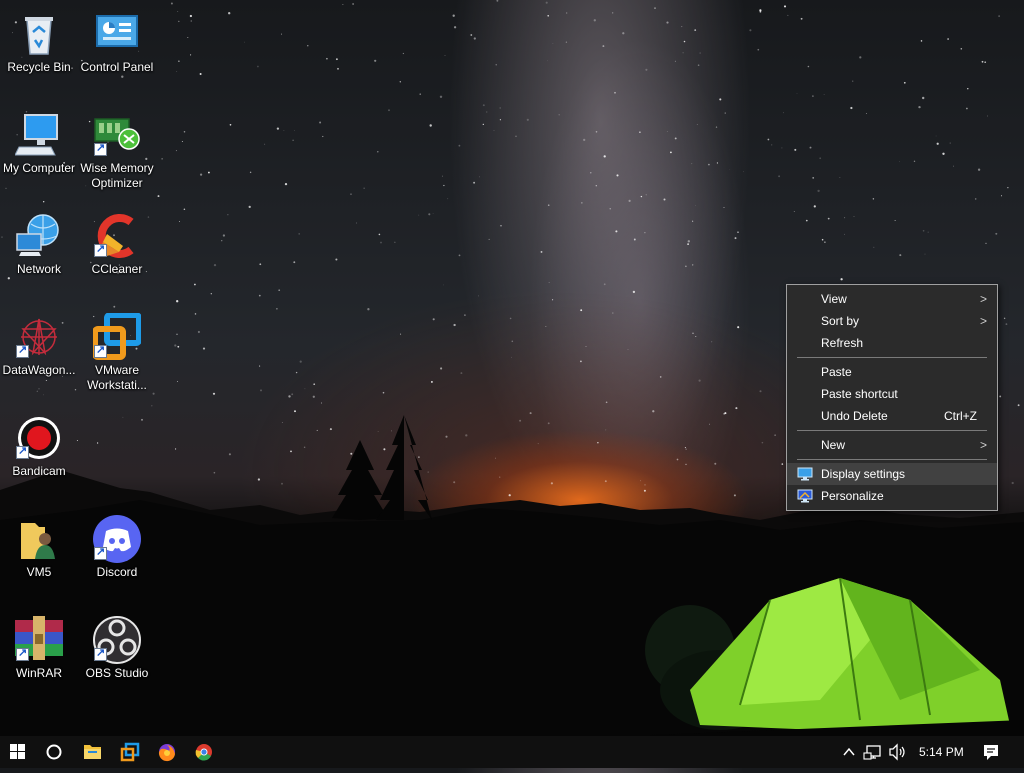  Describe the element at coordinates (892, 496) in the screenshot. I see `menu-item-personalize: Personalize` at that location.